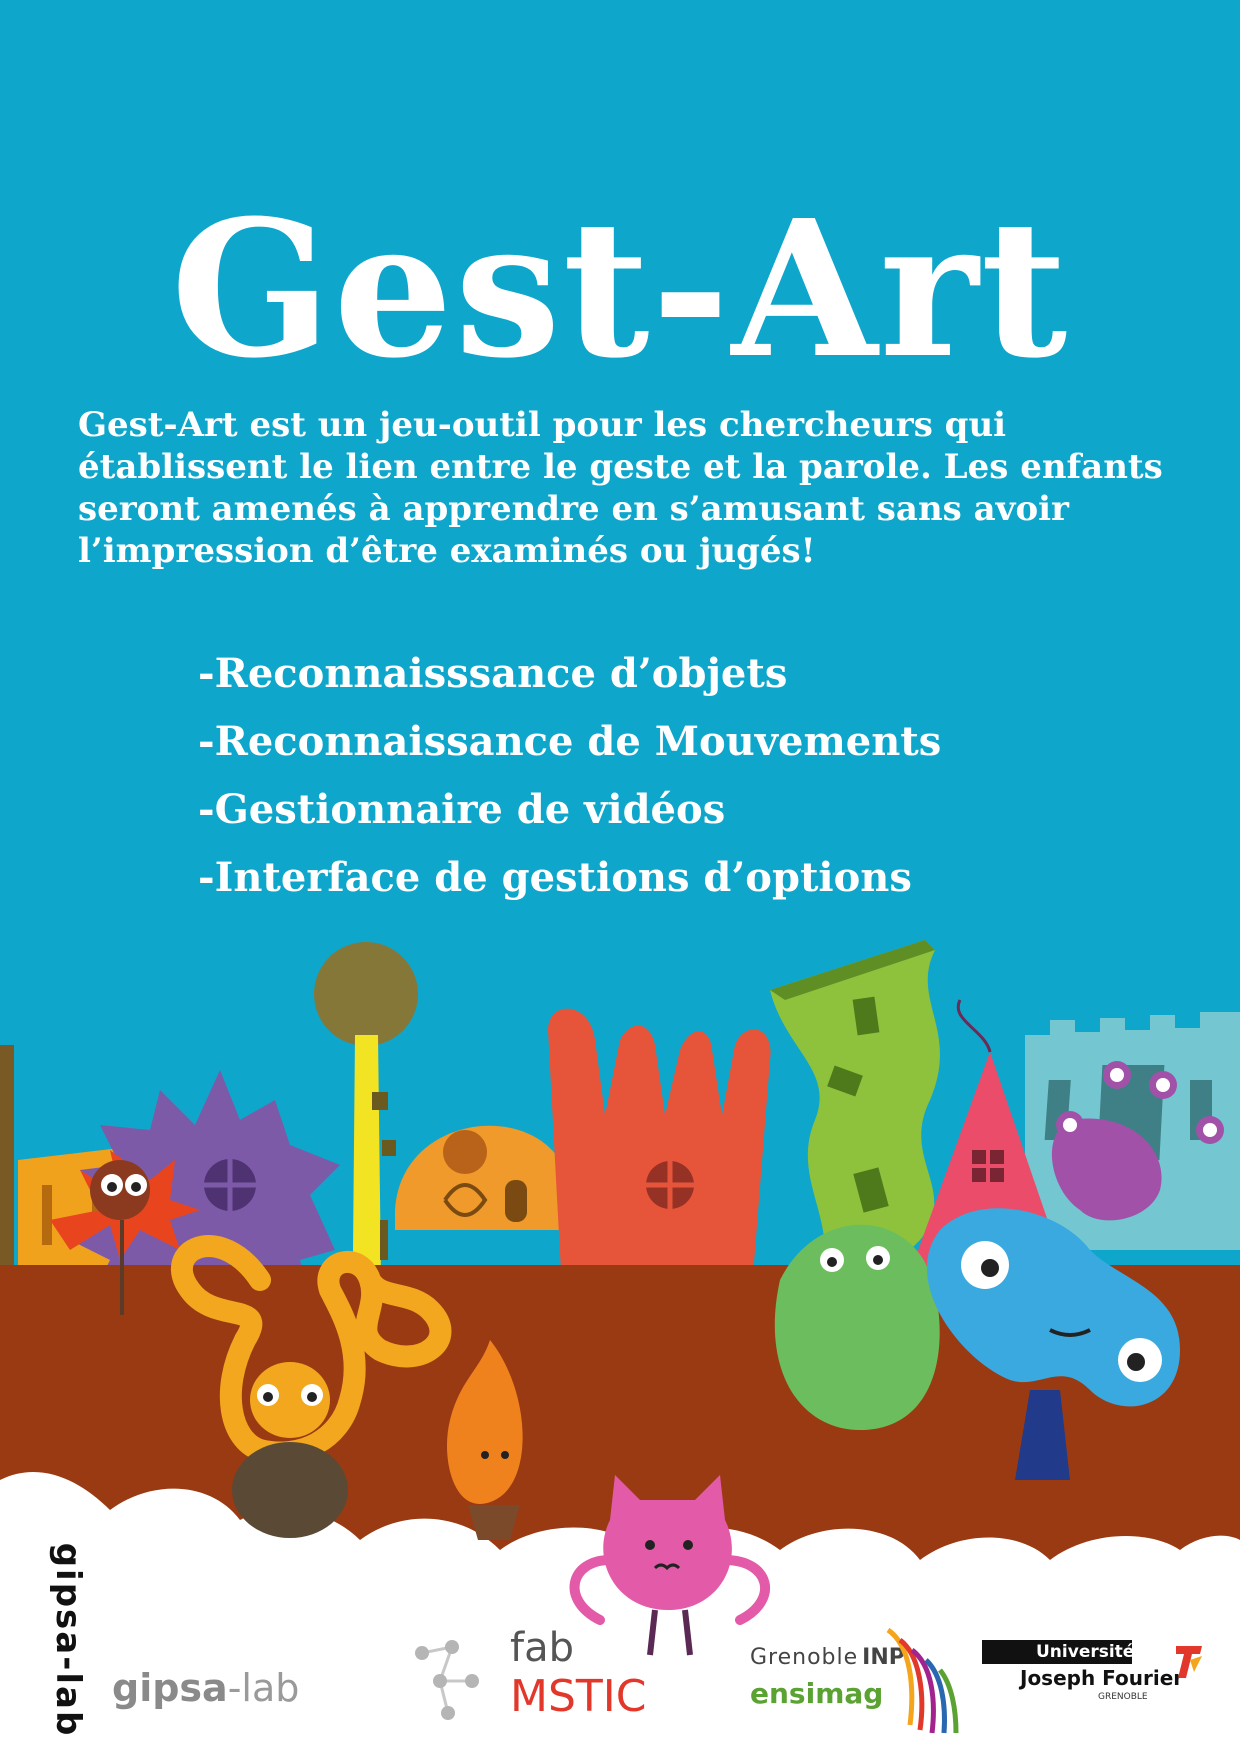 The height and width of the screenshot is (1754, 1240). Describe the element at coordinates (817, 1693) in the screenshot. I see `ensimag-label: ensimag` at that location.